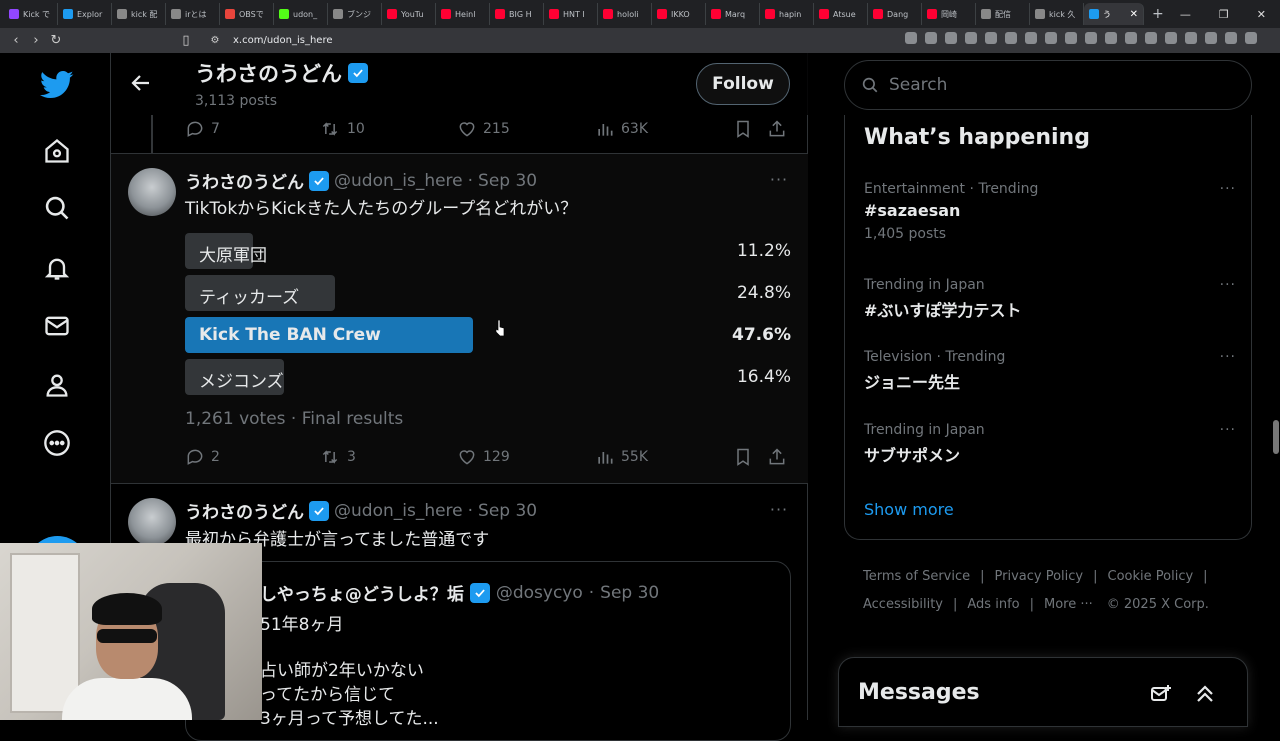 The image size is (1280, 741). What do you see at coordinates (1050, 444) in the screenshot?
I see `trend-item: Trending in Japan サブサポメン ···` at bounding box center [1050, 444].